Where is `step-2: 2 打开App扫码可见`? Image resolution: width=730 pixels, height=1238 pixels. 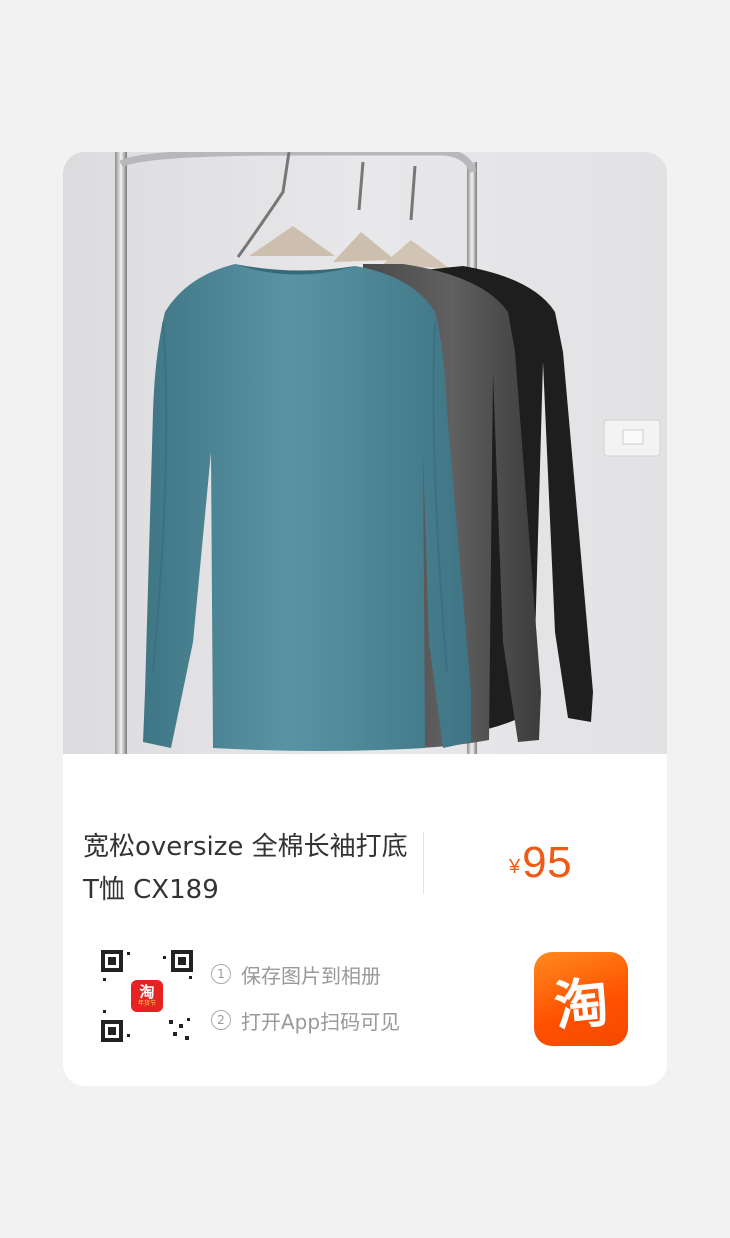
step-2: 2 打开App扫码可见 is located at coordinates (305, 1020).